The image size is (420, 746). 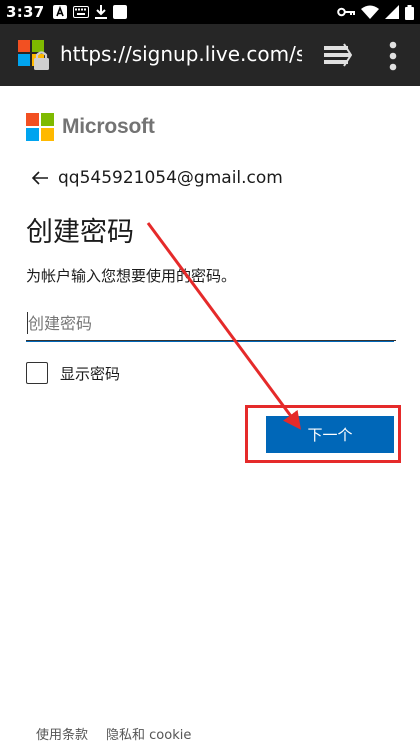 What do you see at coordinates (210, 341) in the screenshot?
I see `input-underline` at bounding box center [210, 341].